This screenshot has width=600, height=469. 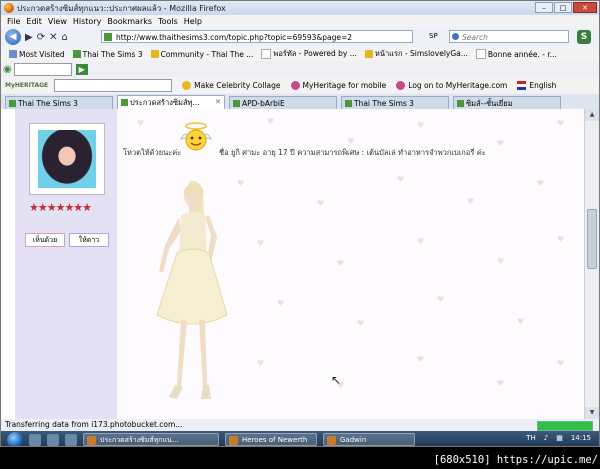 What do you see at coordinates (509, 36) in the screenshot?
I see `search-input: Search` at bounding box center [509, 36].